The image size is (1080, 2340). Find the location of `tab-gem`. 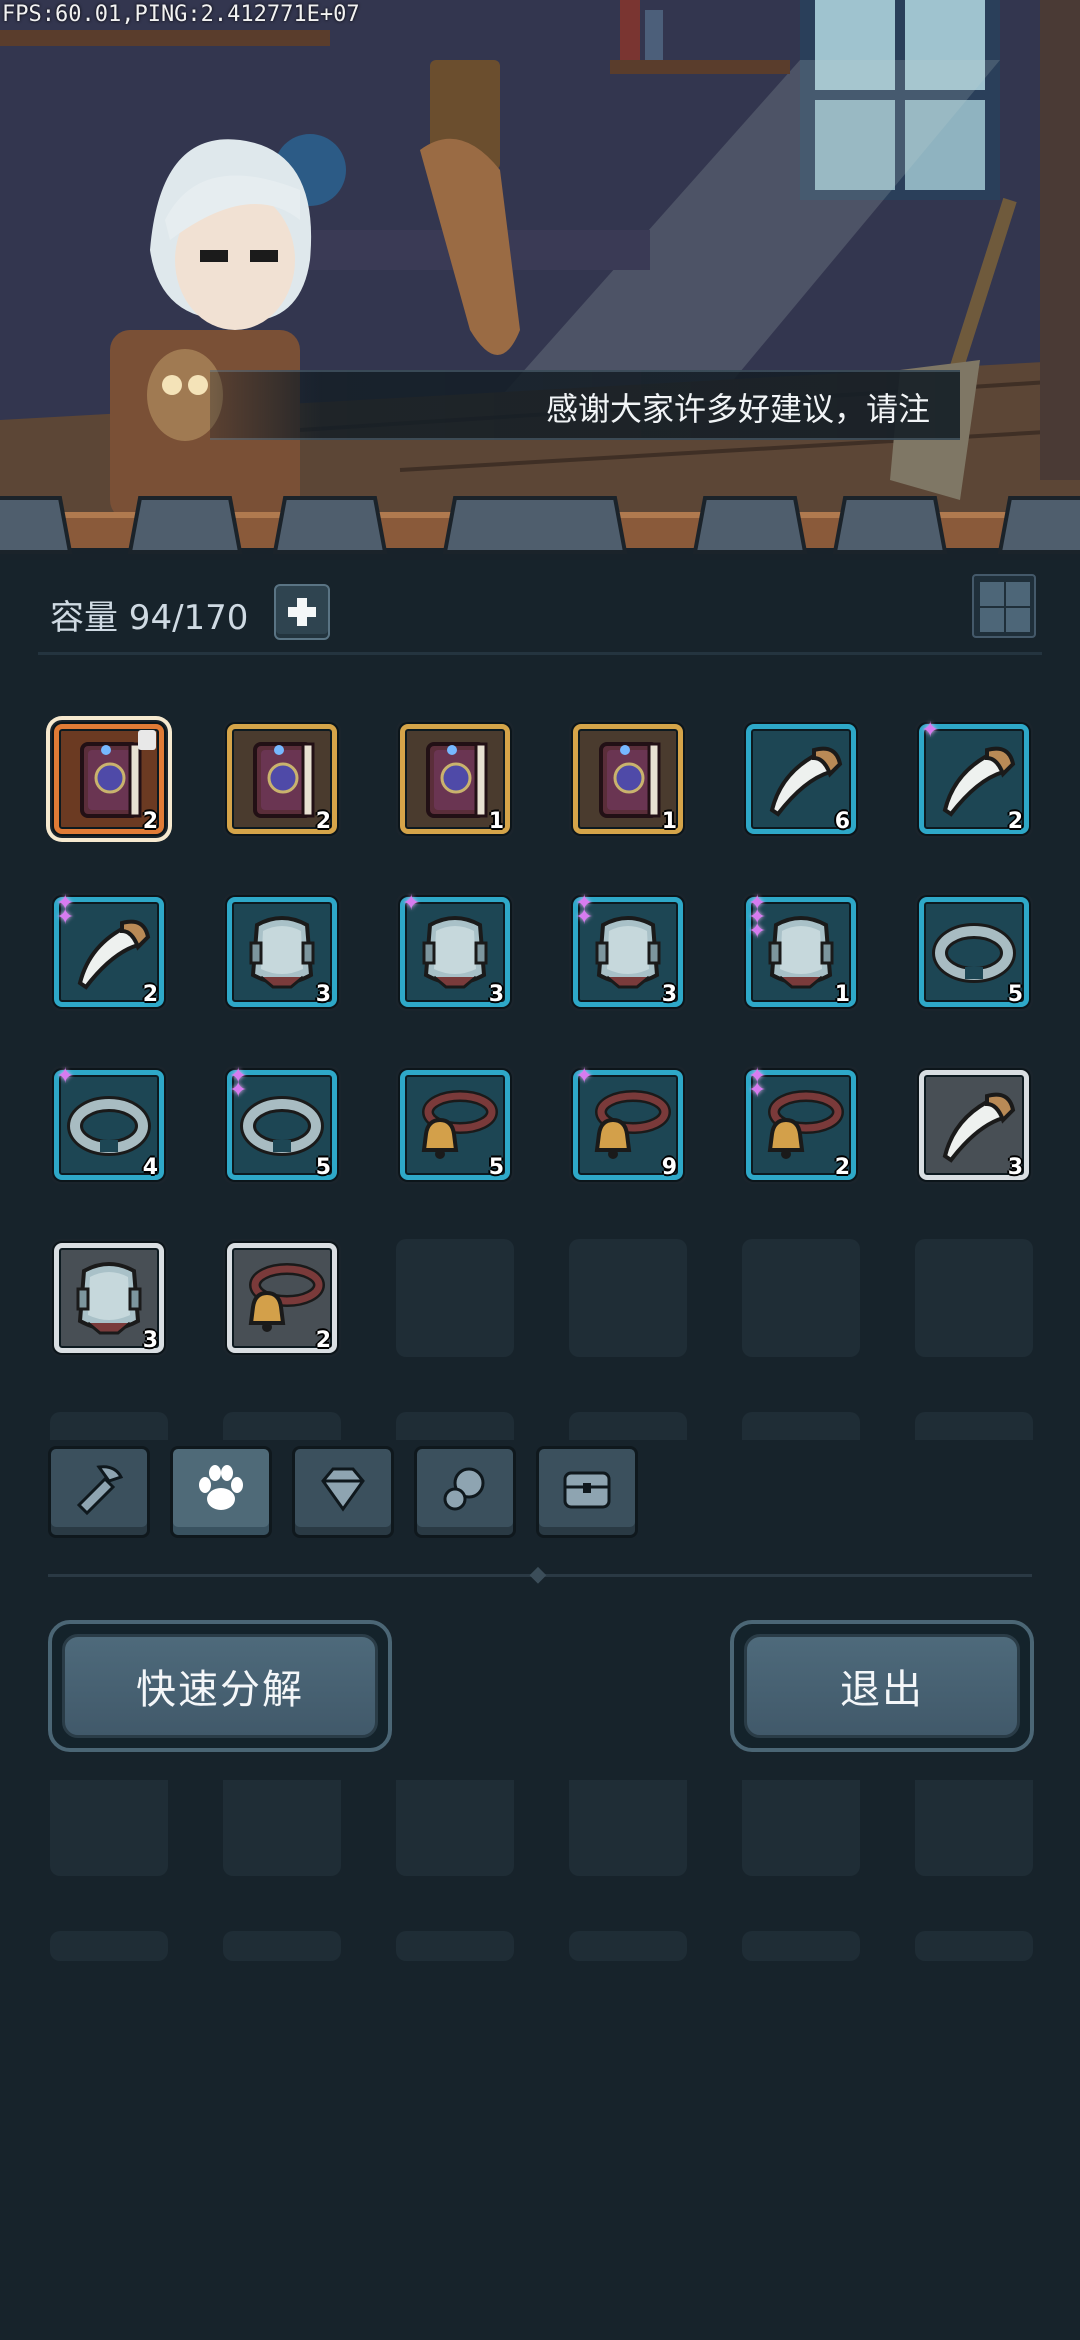

tab-gem is located at coordinates (343, 1492).